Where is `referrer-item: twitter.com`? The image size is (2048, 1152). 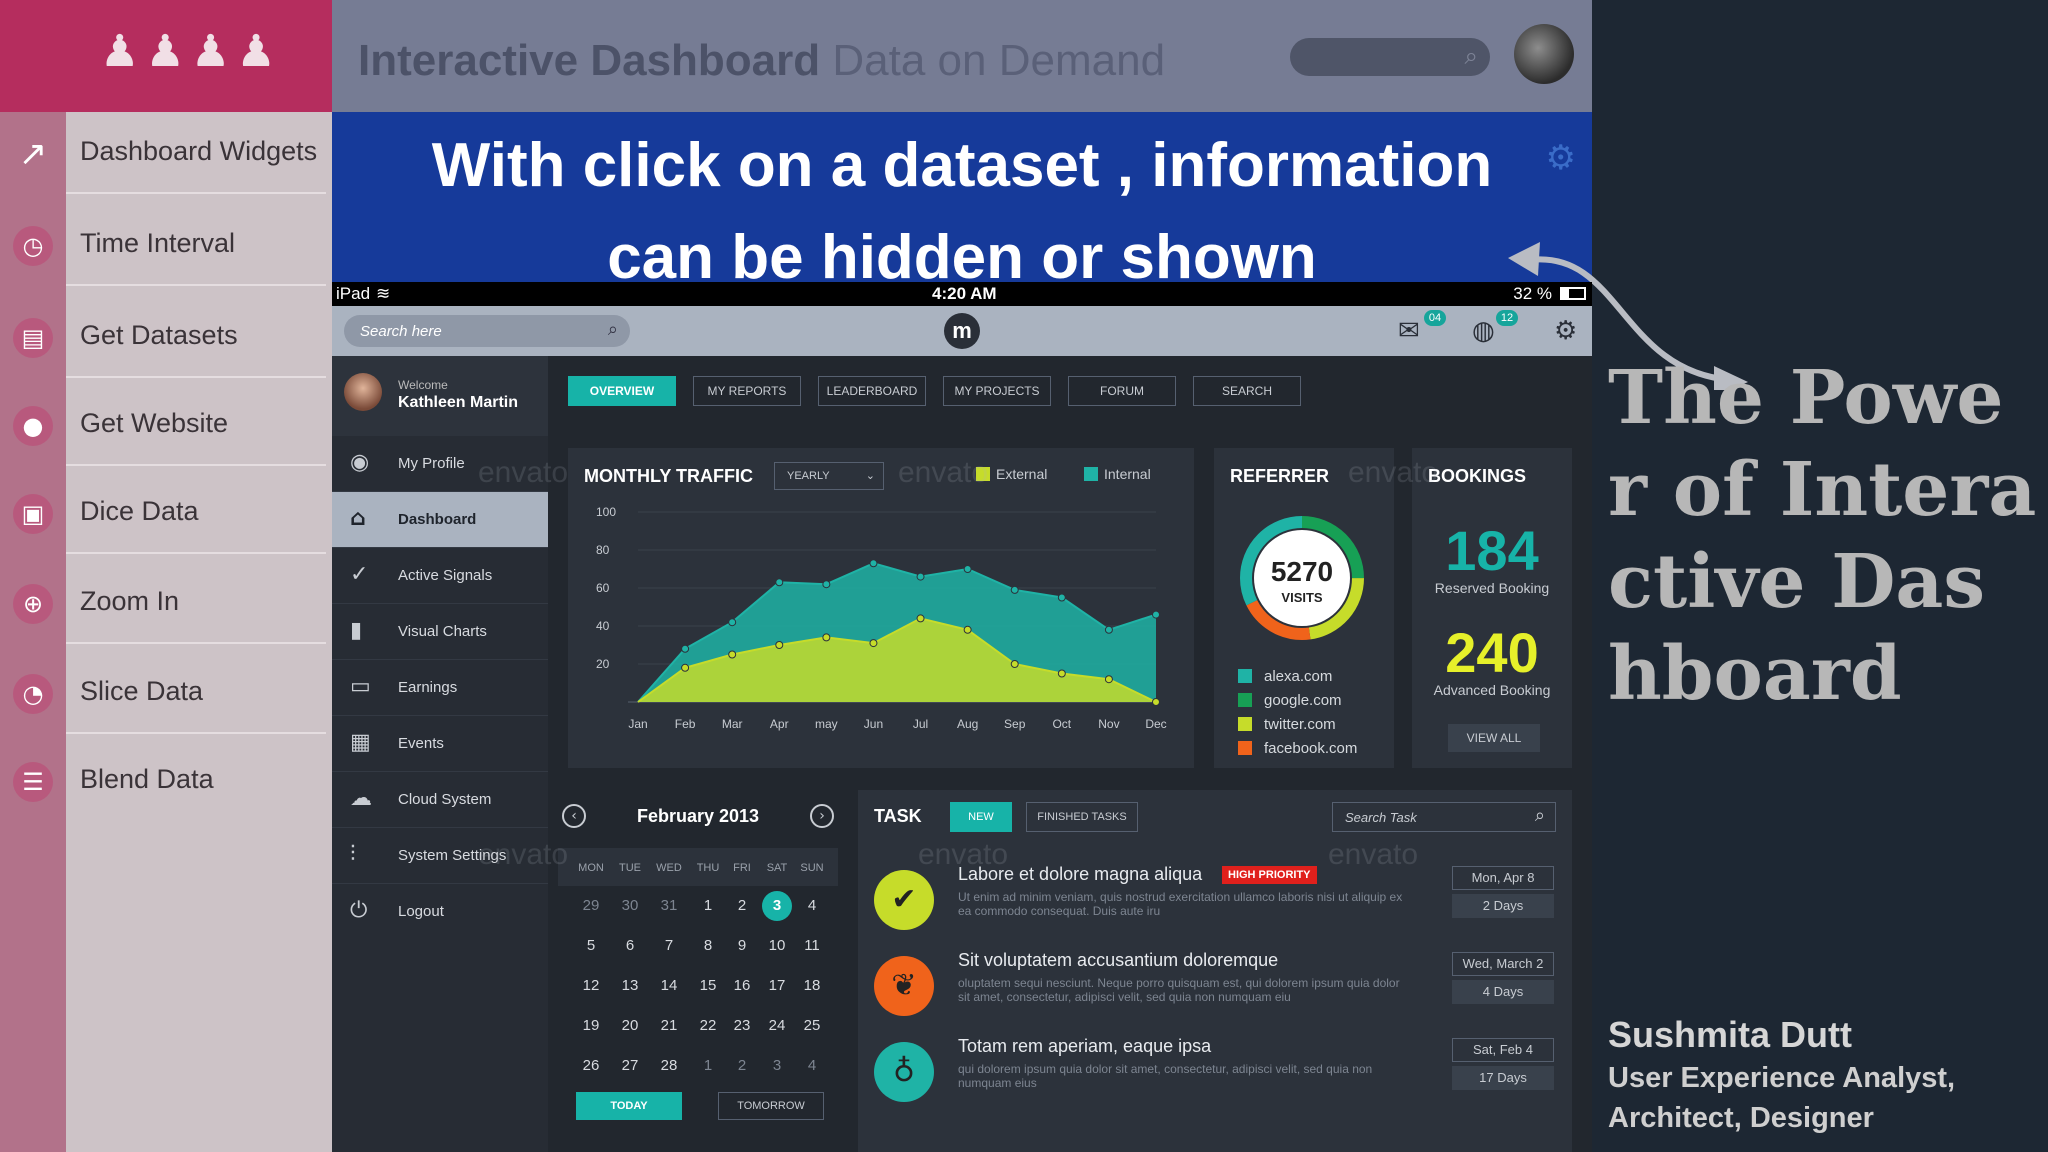 referrer-item: twitter.com is located at coordinates (1287, 724).